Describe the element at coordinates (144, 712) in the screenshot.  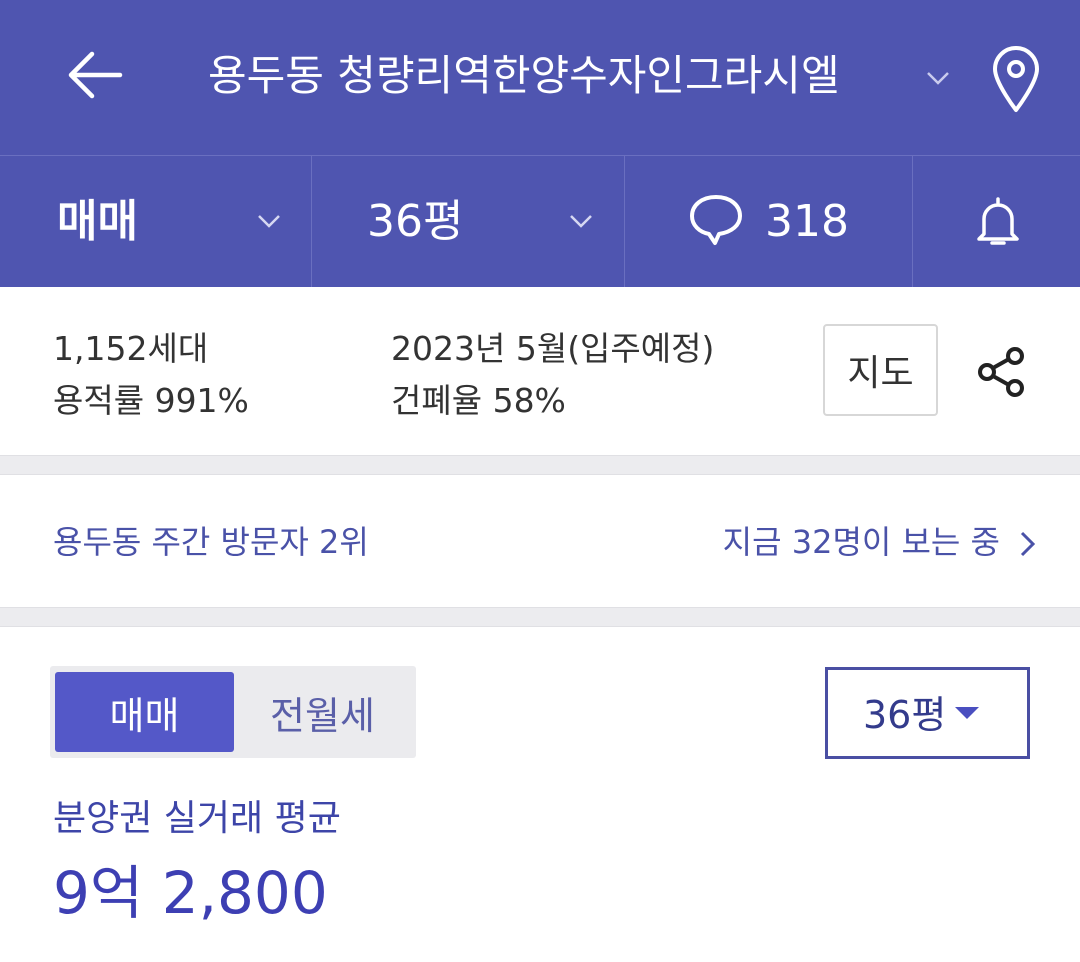
I see `segment-sale: 매매` at that location.